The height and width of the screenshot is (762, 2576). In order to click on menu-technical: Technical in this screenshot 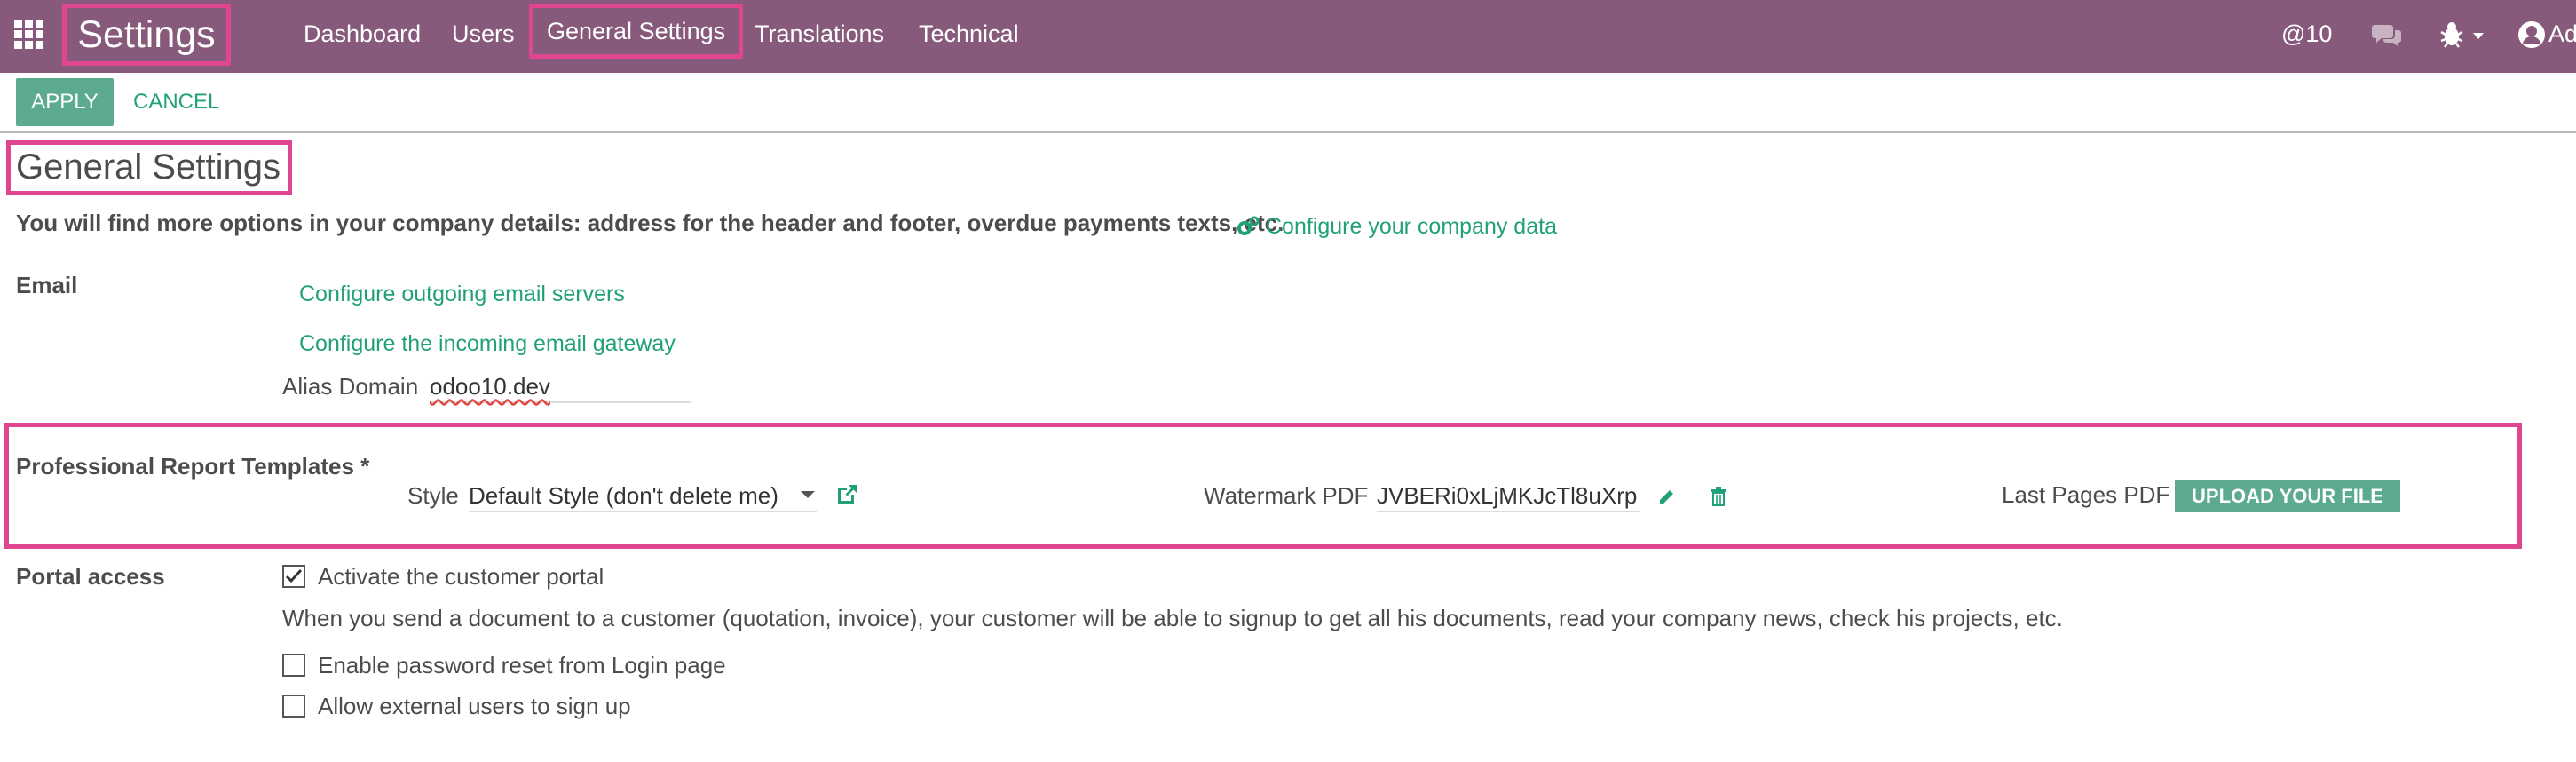, I will do `click(969, 33)`.